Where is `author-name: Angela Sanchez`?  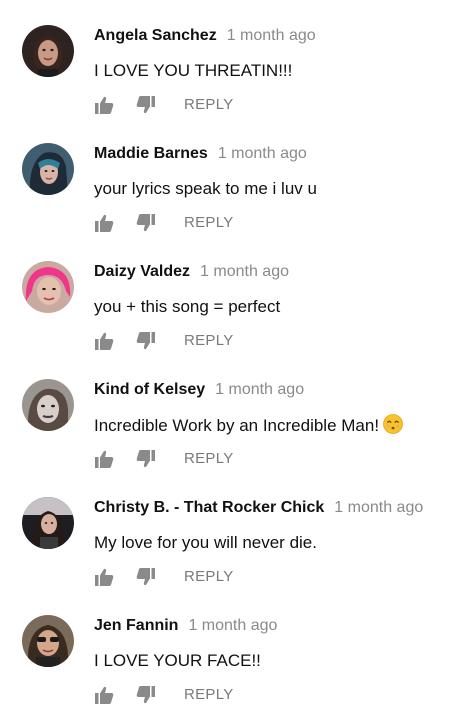
author-name: Angela Sanchez is located at coordinates (155, 35).